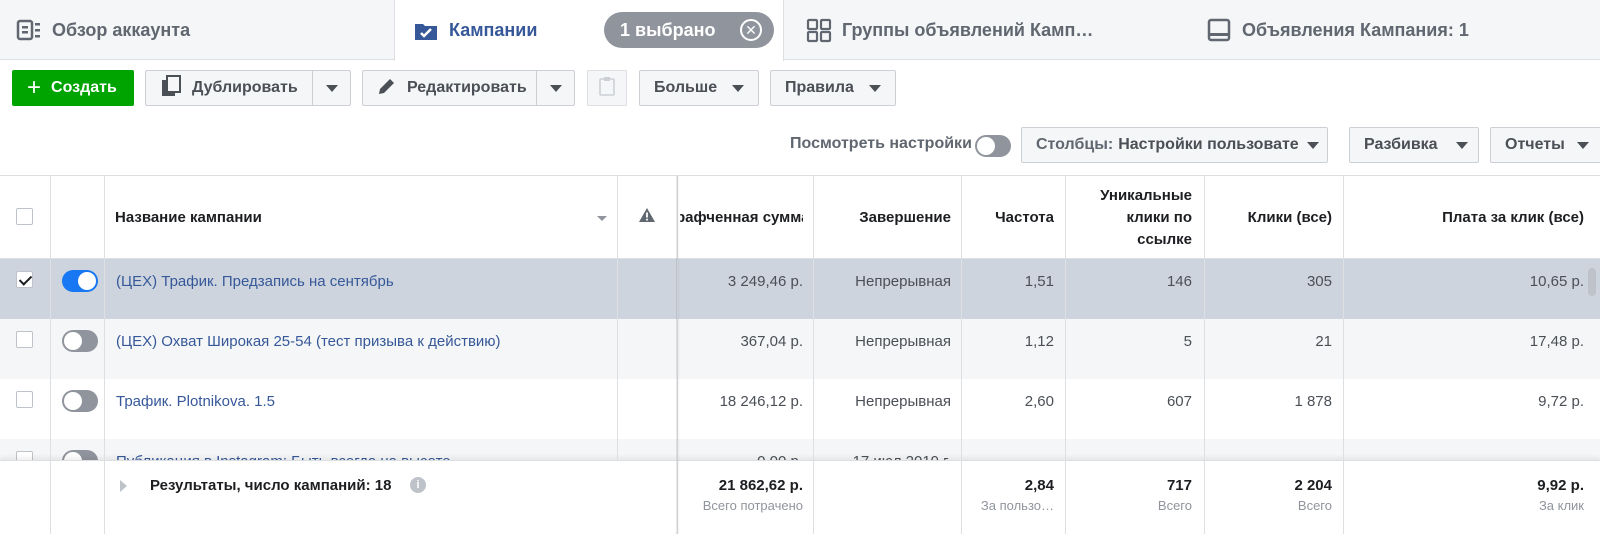  I want to click on edit-dropdown-icon, so click(556, 88).